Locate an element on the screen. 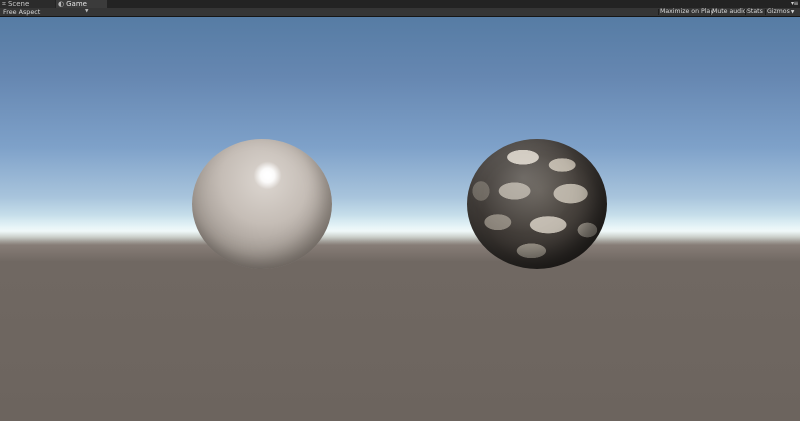 The height and width of the screenshot is (421, 800). stone-textured-sphere is located at coordinates (537, 204).